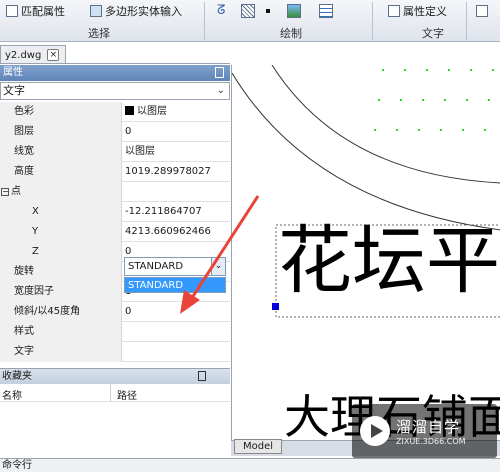 This screenshot has width=500, height=472. I want to click on image-tool-button, so click(294, 10).